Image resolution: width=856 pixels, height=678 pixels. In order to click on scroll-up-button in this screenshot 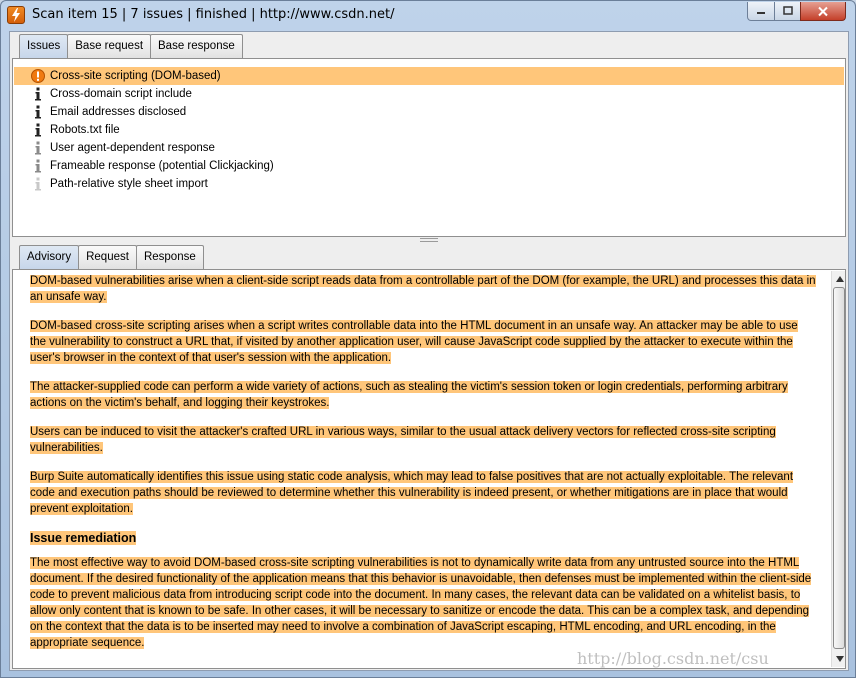, I will do `click(839, 279)`.